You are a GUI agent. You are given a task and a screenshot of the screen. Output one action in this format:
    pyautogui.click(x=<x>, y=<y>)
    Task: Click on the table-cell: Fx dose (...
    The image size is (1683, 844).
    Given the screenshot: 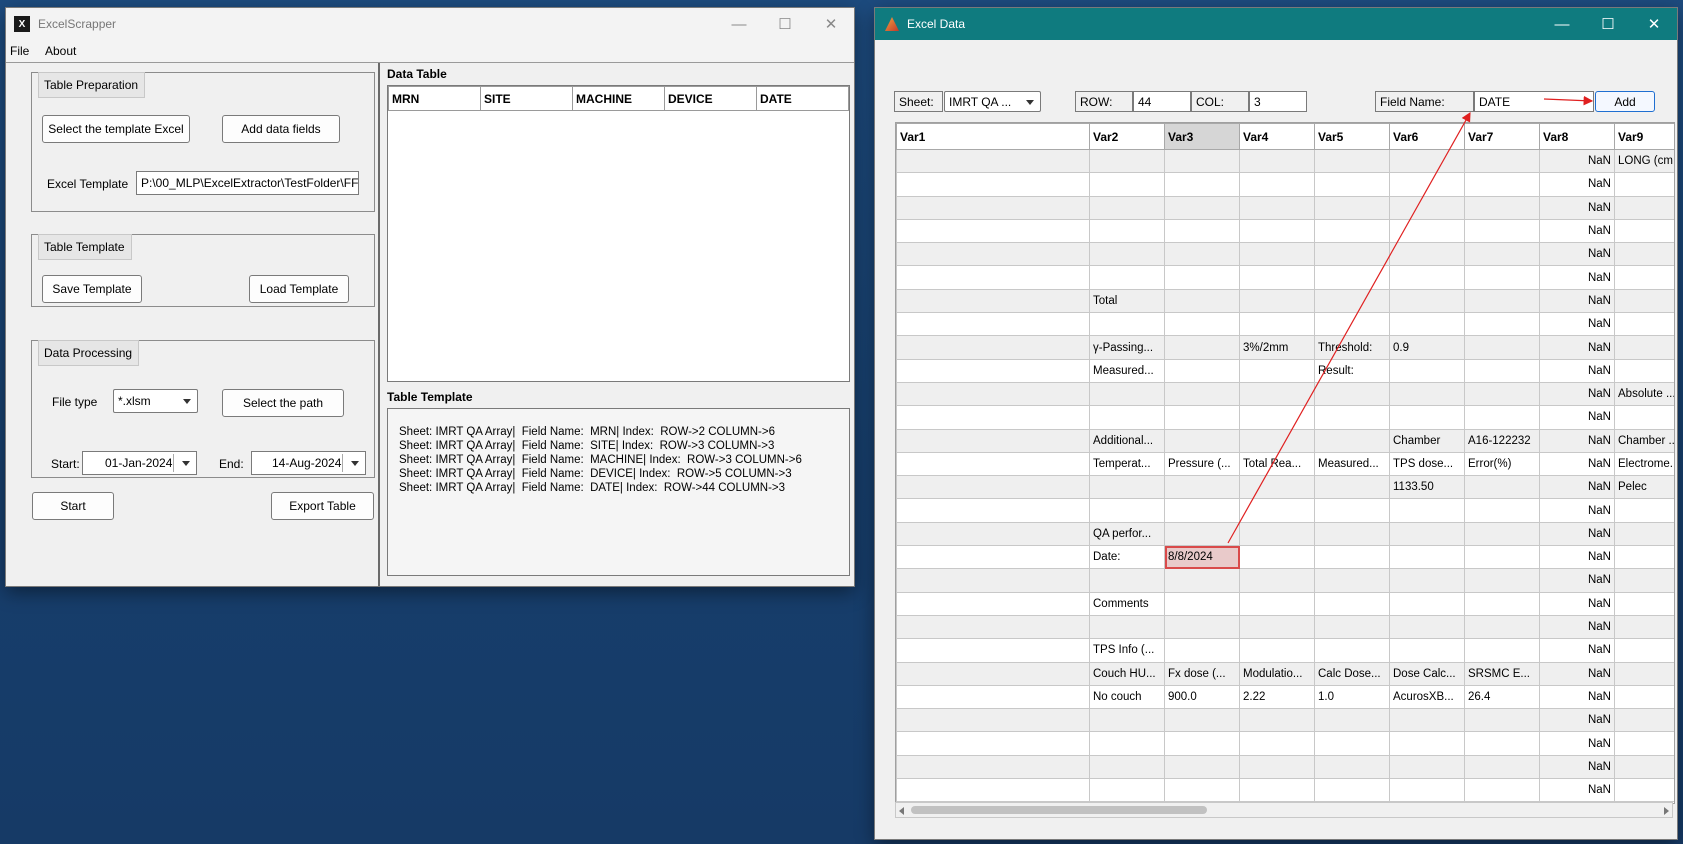 What is the action you would take?
    pyautogui.click(x=1202, y=673)
    